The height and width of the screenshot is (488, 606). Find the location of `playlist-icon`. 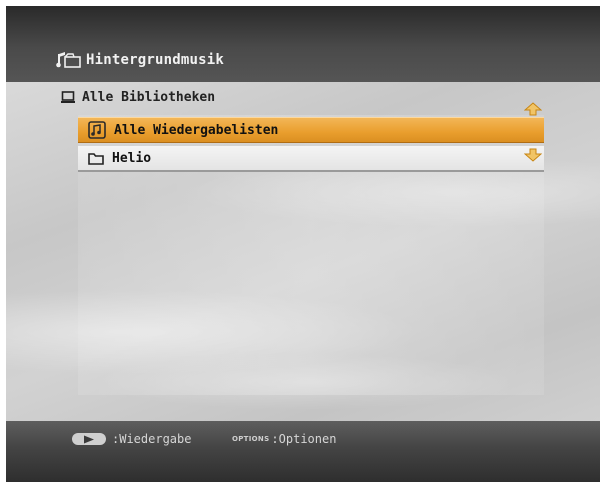

playlist-icon is located at coordinates (97, 130).